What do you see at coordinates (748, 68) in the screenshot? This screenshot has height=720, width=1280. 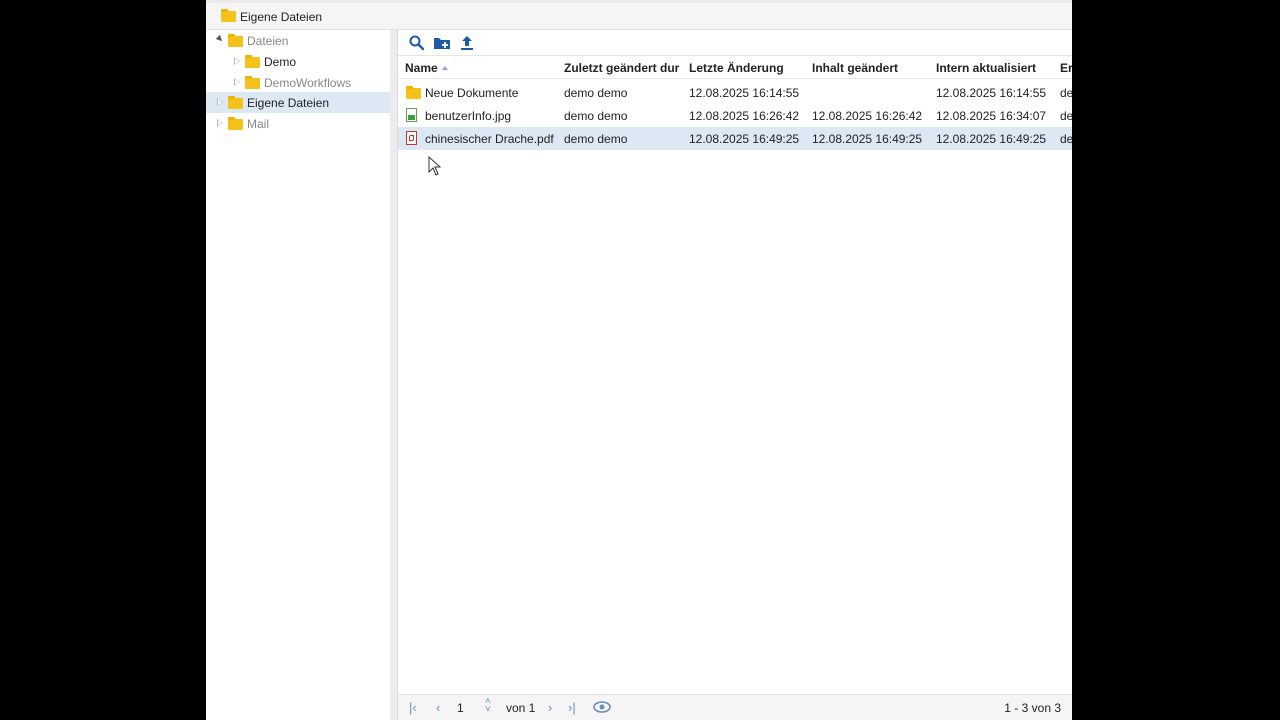 I see `column-header-last-change: Letzte Änderung` at bounding box center [748, 68].